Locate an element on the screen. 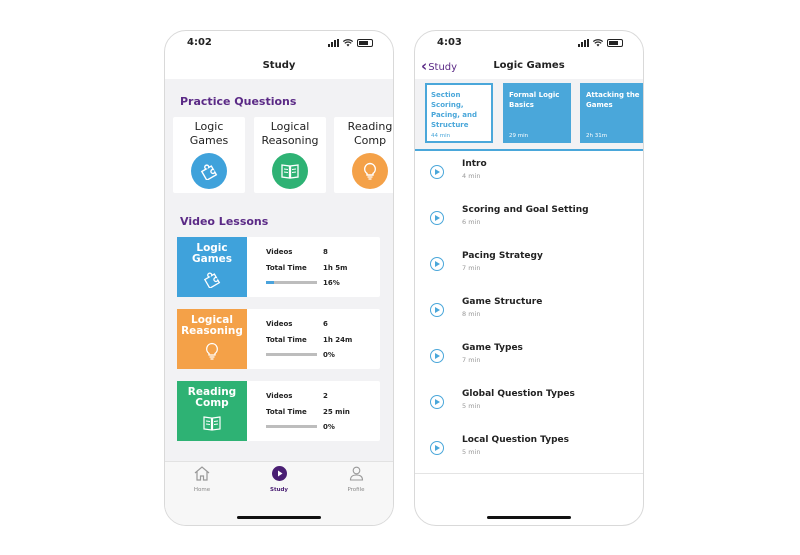  lesson-row: Game Structure 8 min is located at coordinates (529, 312).